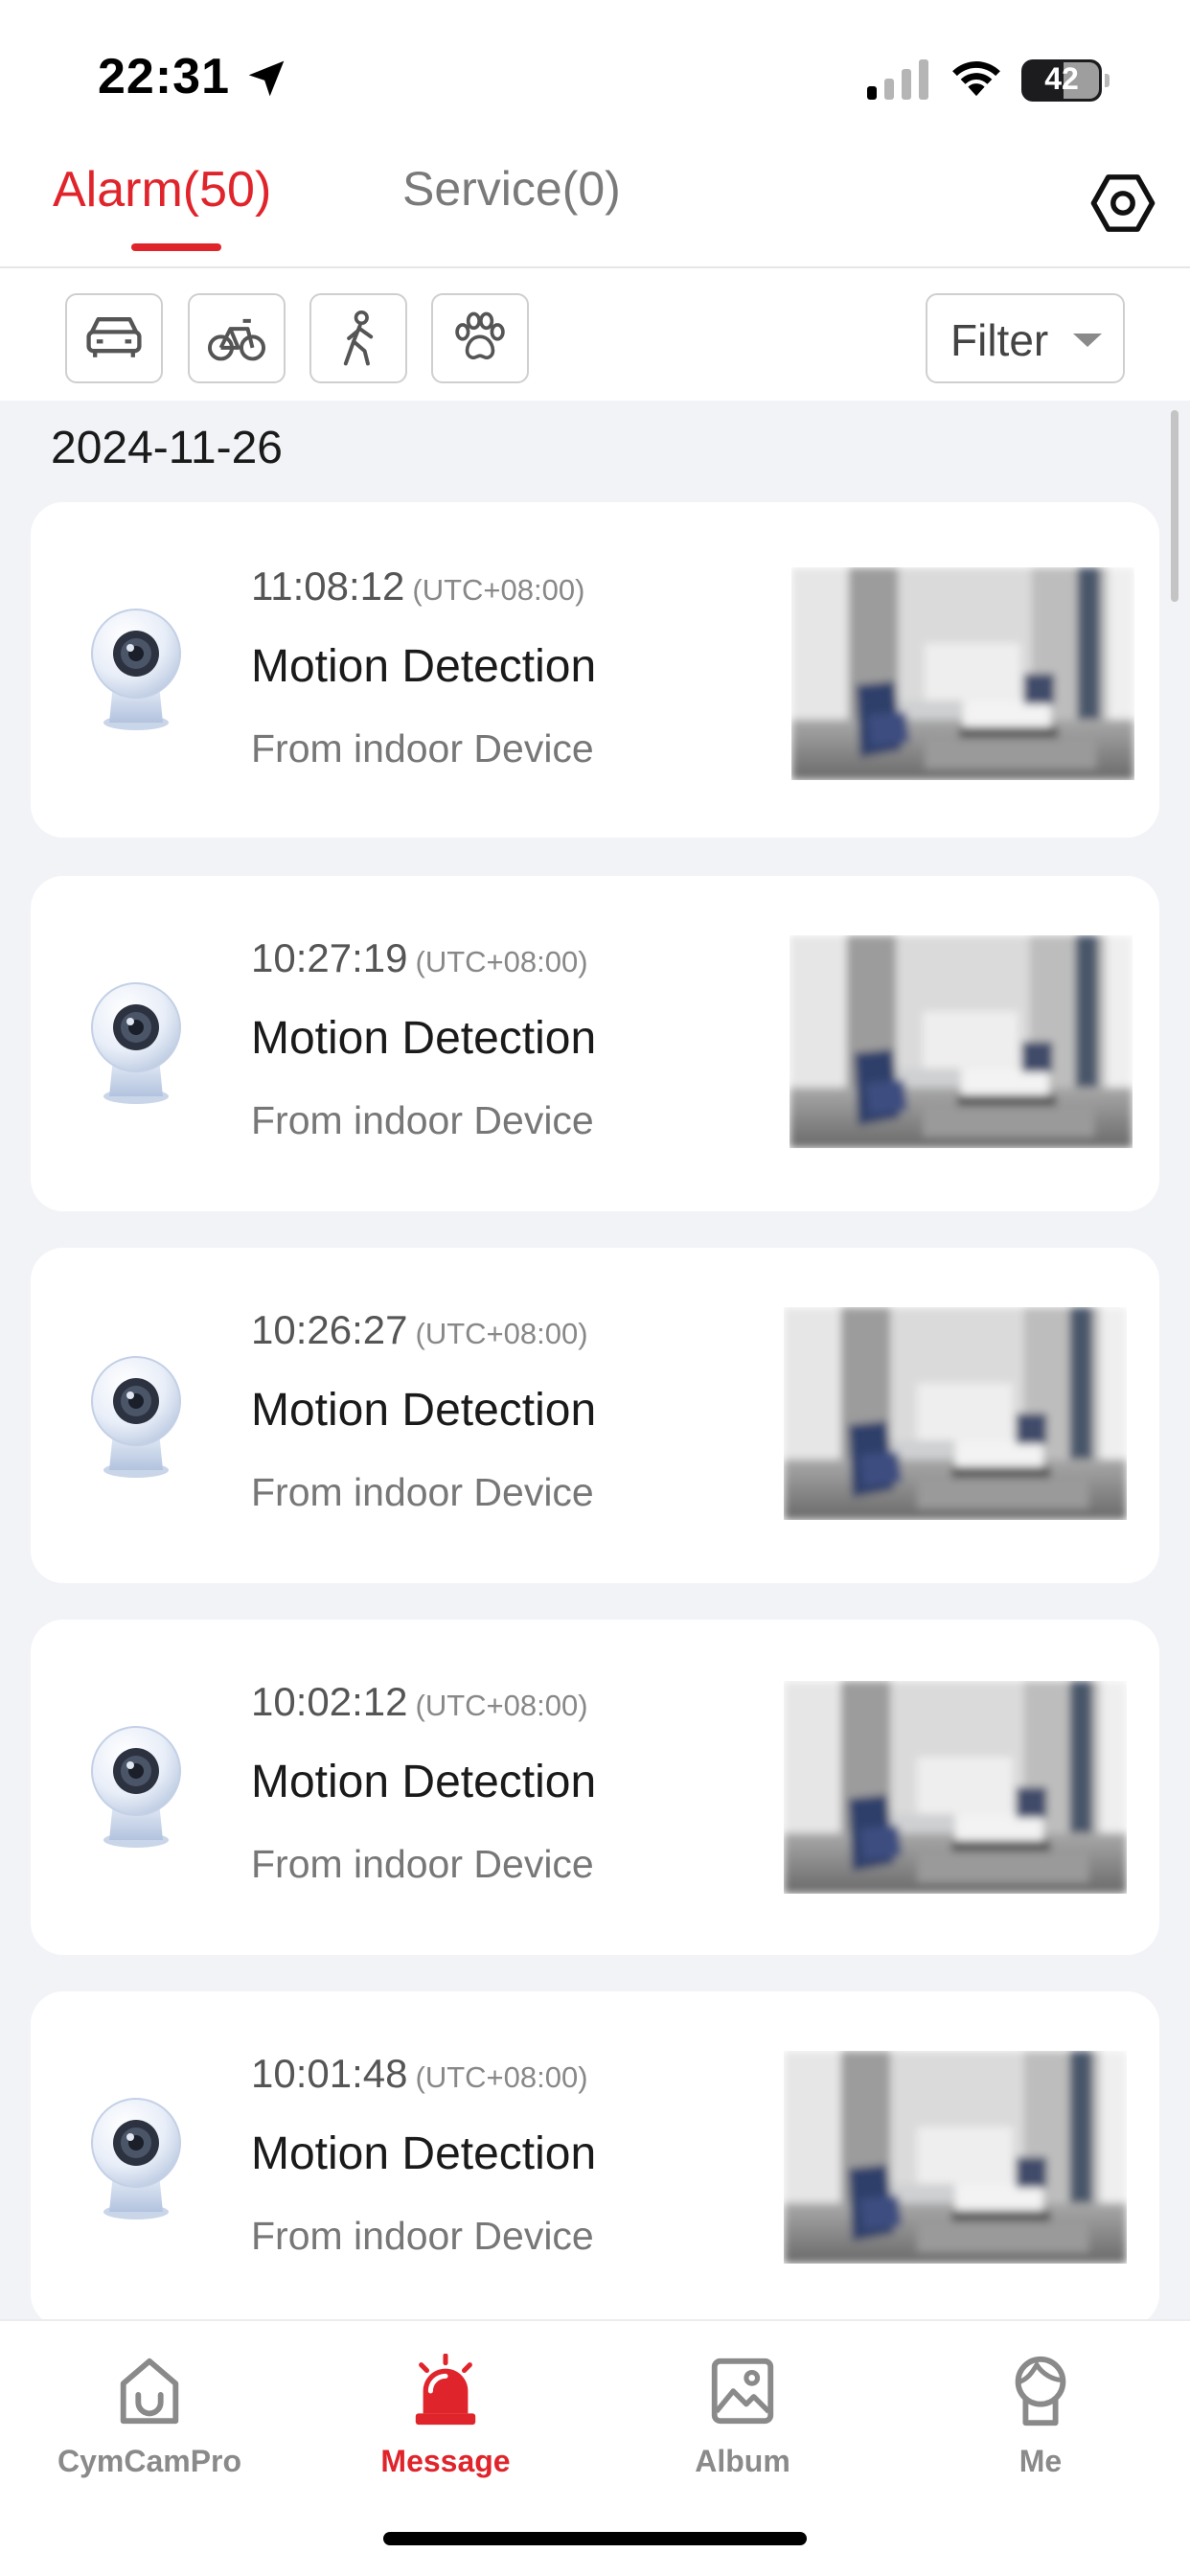 Image resolution: width=1190 pixels, height=2576 pixels. What do you see at coordinates (595, 334) in the screenshot?
I see `category-filter-row: Filter` at bounding box center [595, 334].